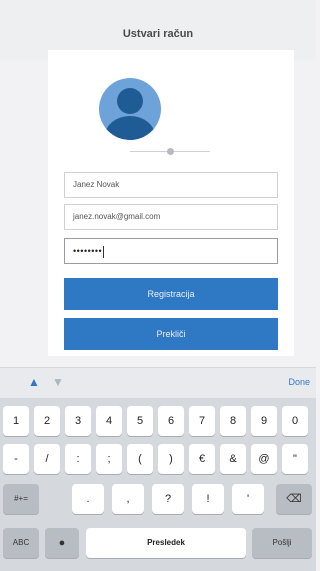 The height and width of the screenshot is (571, 320). What do you see at coordinates (294, 499) in the screenshot?
I see `backspace-icon: ⌫` at bounding box center [294, 499].